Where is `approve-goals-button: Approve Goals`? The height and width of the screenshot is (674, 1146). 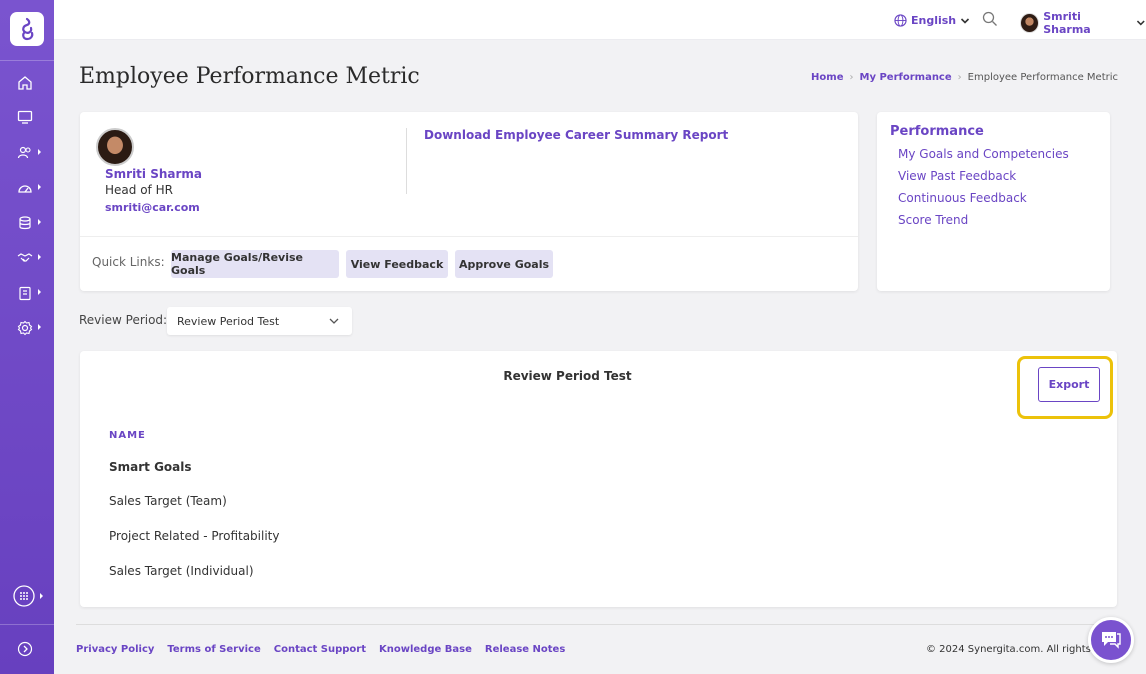
approve-goals-button: Approve Goals is located at coordinates (504, 264).